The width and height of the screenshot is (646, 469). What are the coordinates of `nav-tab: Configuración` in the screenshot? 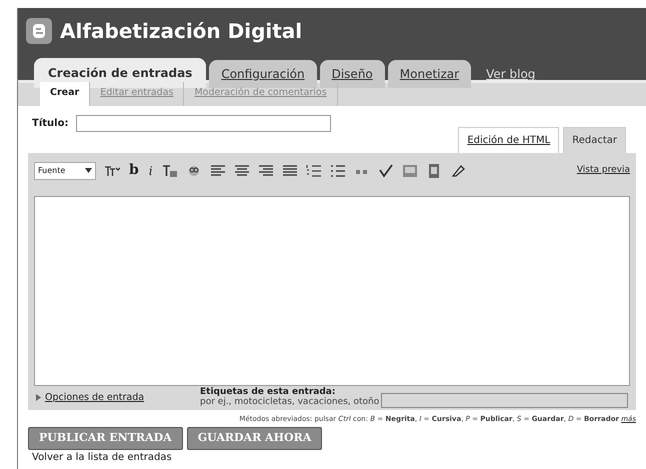 It's located at (263, 74).